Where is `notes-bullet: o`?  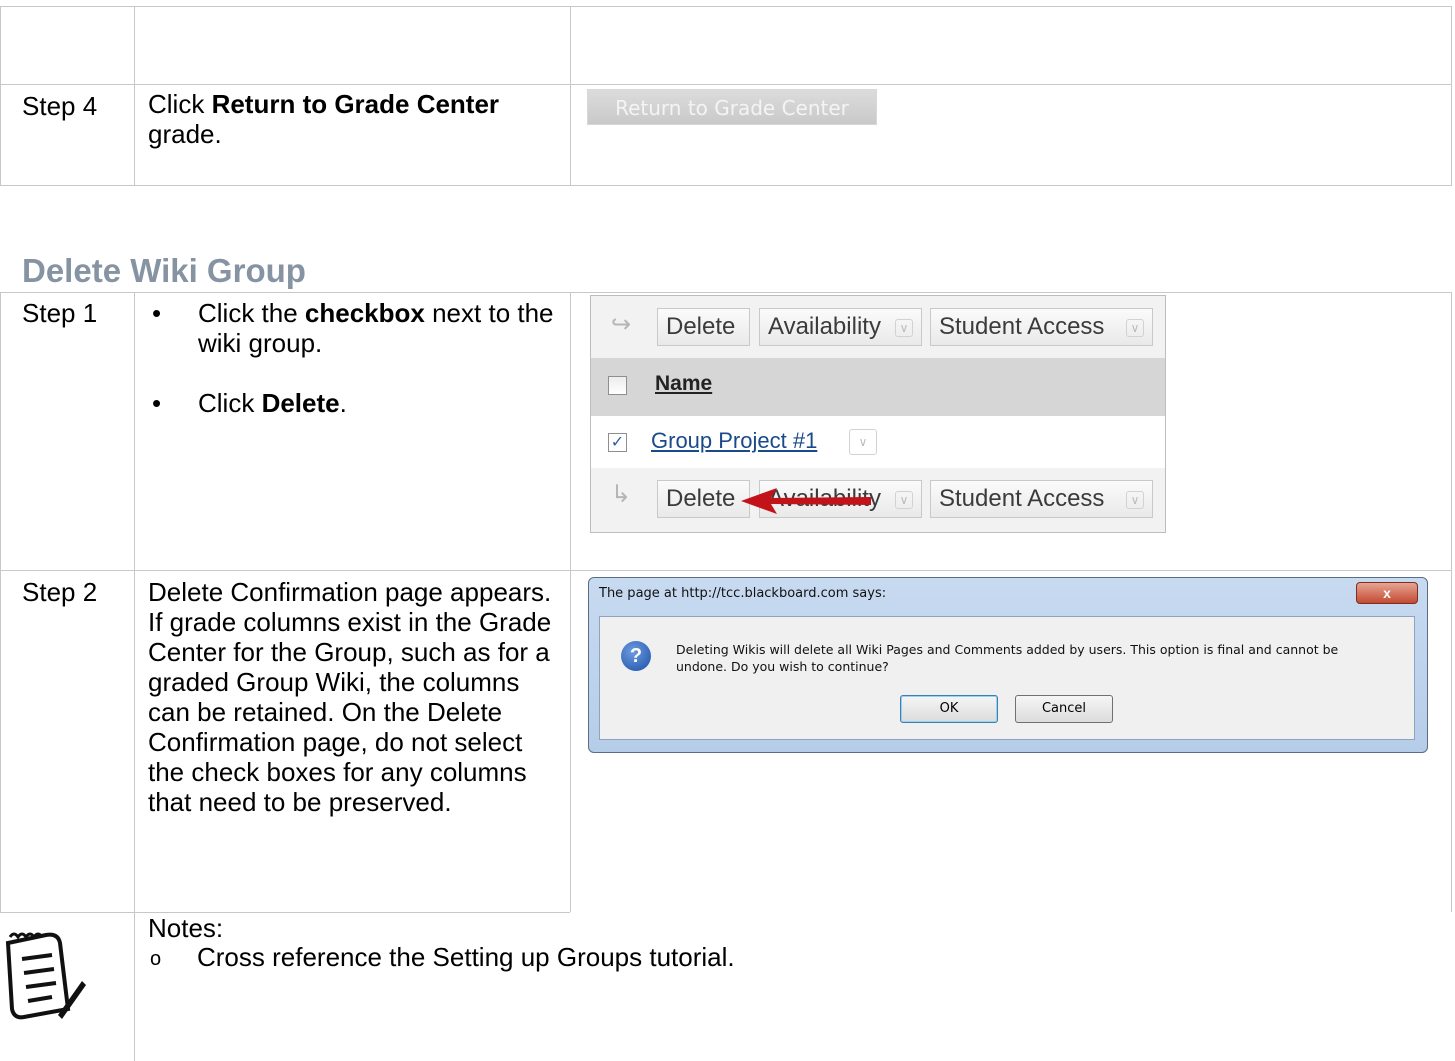
notes-bullet: o is located at coordinates (156, 959).